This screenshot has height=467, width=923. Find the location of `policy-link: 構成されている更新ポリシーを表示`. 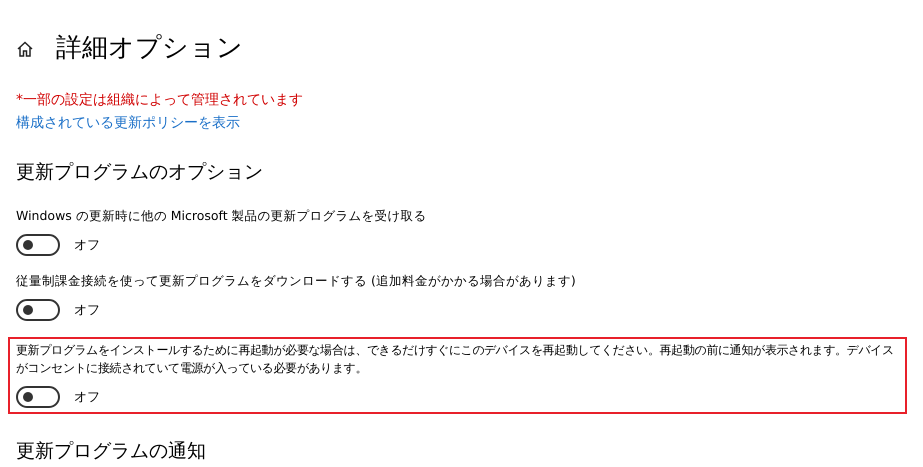

policy-link: 構成されている更新ポリシーを表示 is located at coordinates (128, 123).